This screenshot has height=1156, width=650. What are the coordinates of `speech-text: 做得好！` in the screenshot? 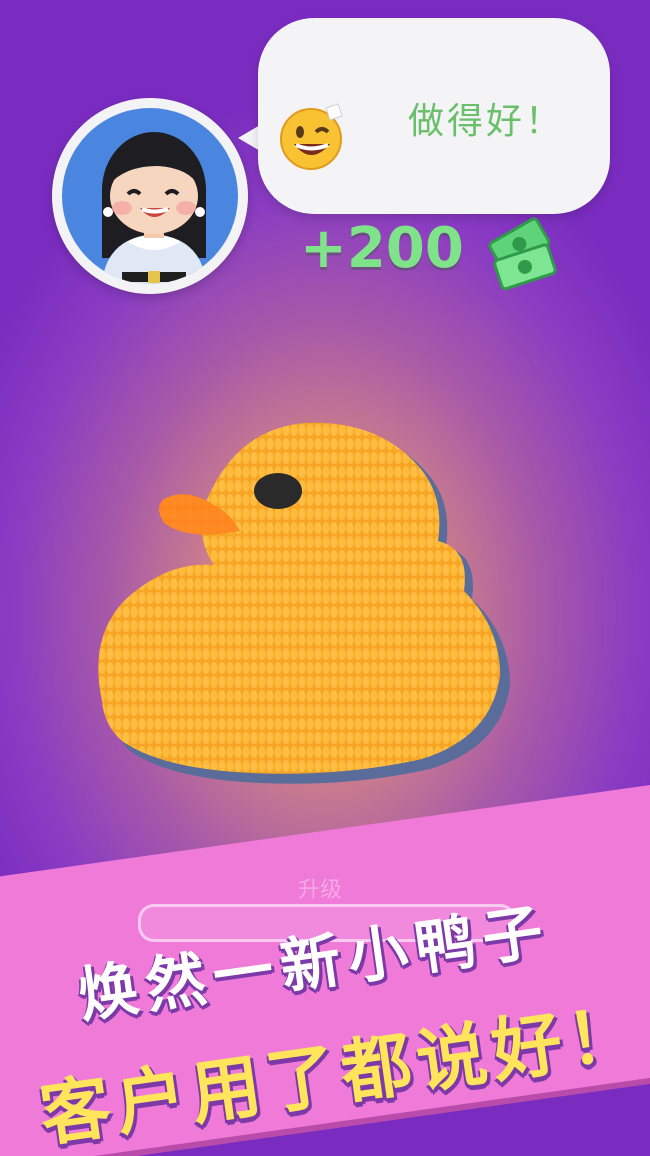 It's located at (486, 121).